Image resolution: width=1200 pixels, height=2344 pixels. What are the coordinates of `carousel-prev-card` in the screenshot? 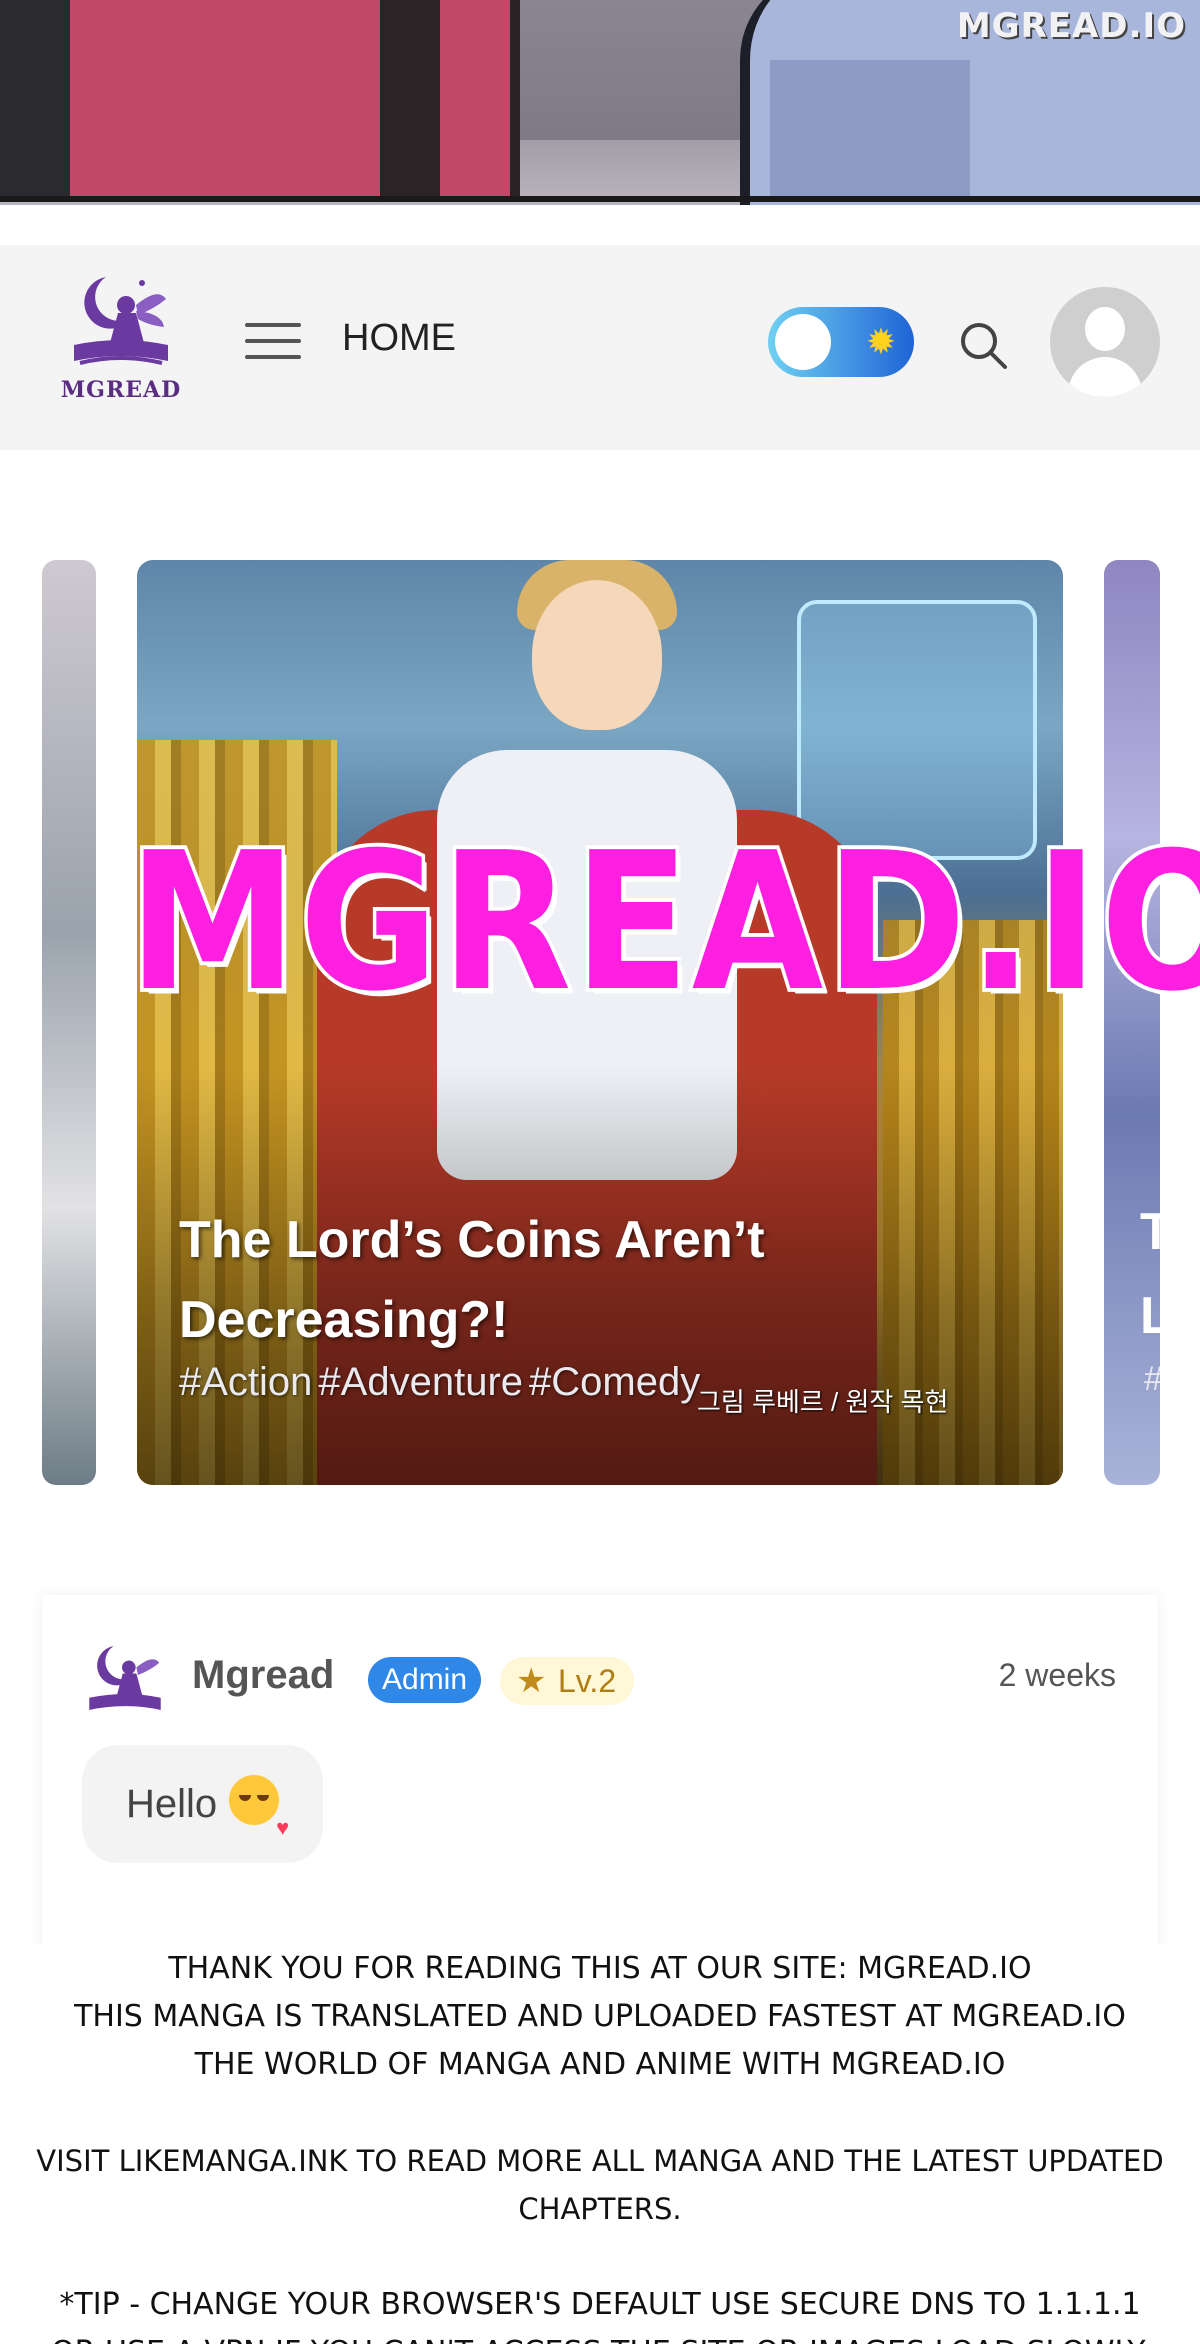 It's located at (69, 1022).